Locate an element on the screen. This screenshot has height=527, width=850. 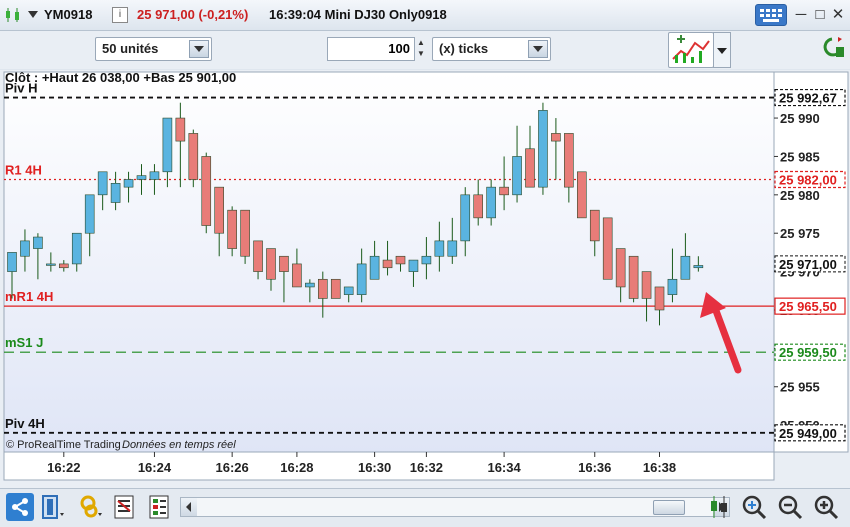
info-icon: i is located at coordinates (120, 15).